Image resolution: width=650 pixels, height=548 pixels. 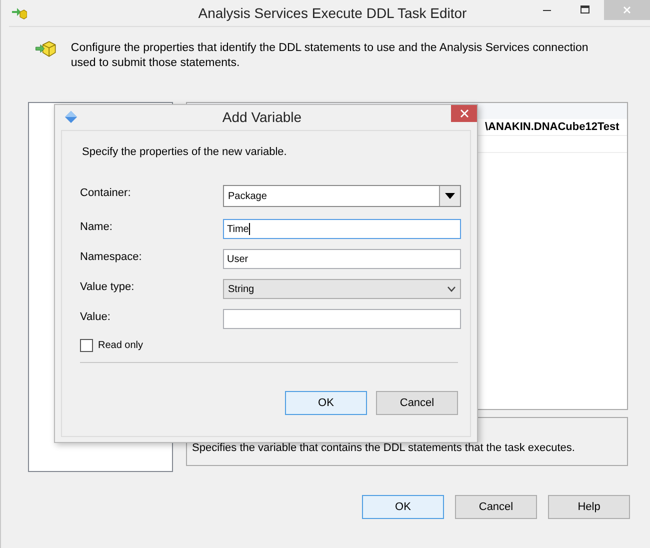 I want to click on close-button, so click(x=464, y=113).